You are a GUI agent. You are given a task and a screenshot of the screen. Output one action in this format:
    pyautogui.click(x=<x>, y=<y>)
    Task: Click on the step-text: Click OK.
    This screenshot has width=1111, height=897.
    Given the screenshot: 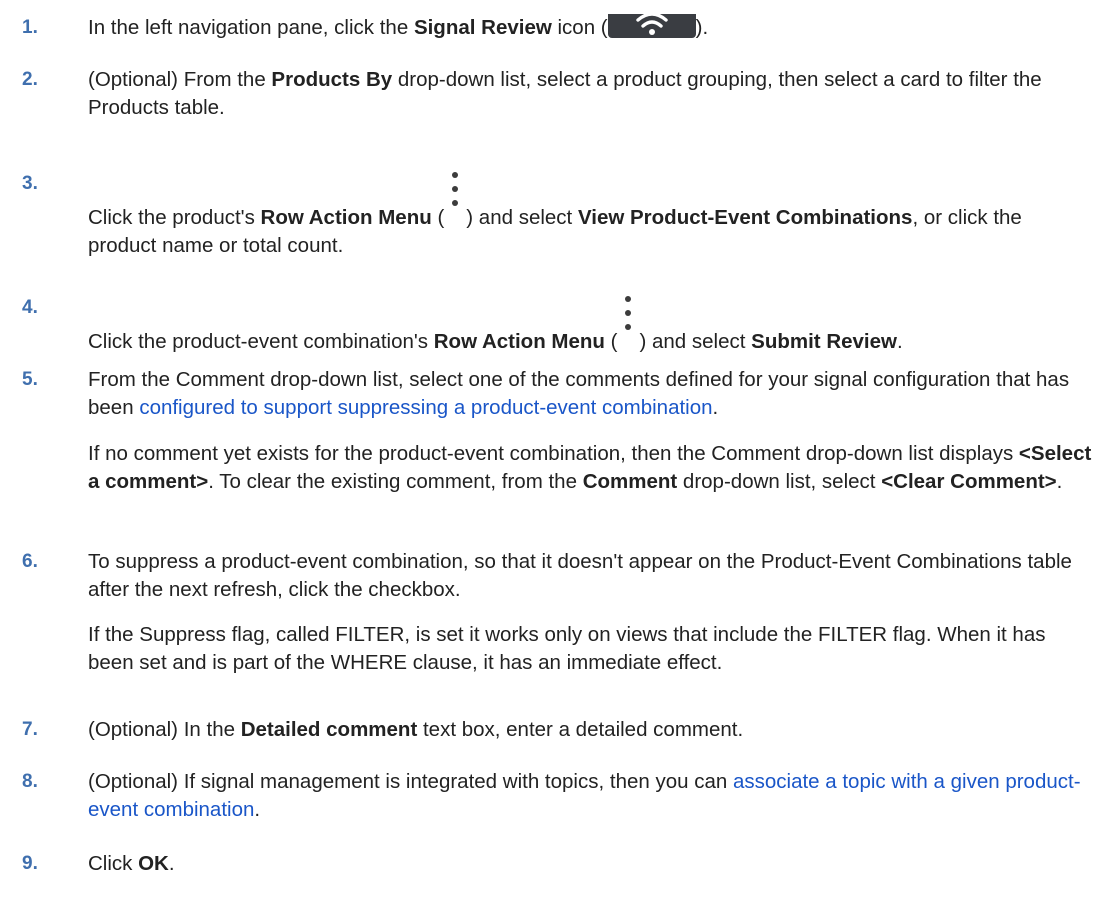 What is the action you would take?
    pyautogui.click(x=131, y=863)
    